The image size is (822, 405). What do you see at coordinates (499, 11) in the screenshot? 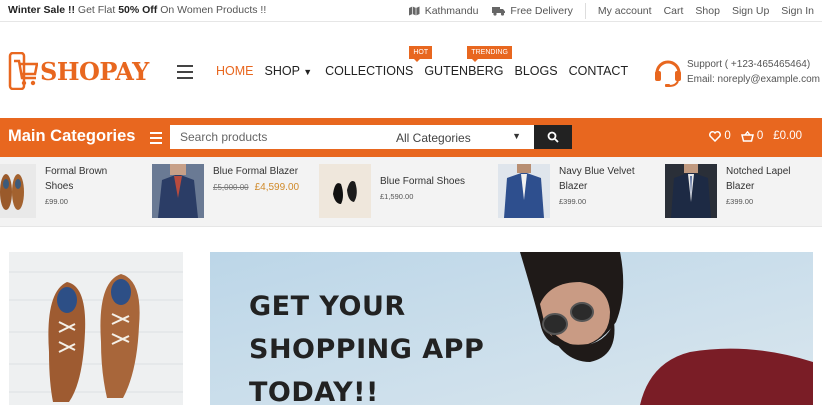
I see `truck-icon` at bounding box center [499, 11].